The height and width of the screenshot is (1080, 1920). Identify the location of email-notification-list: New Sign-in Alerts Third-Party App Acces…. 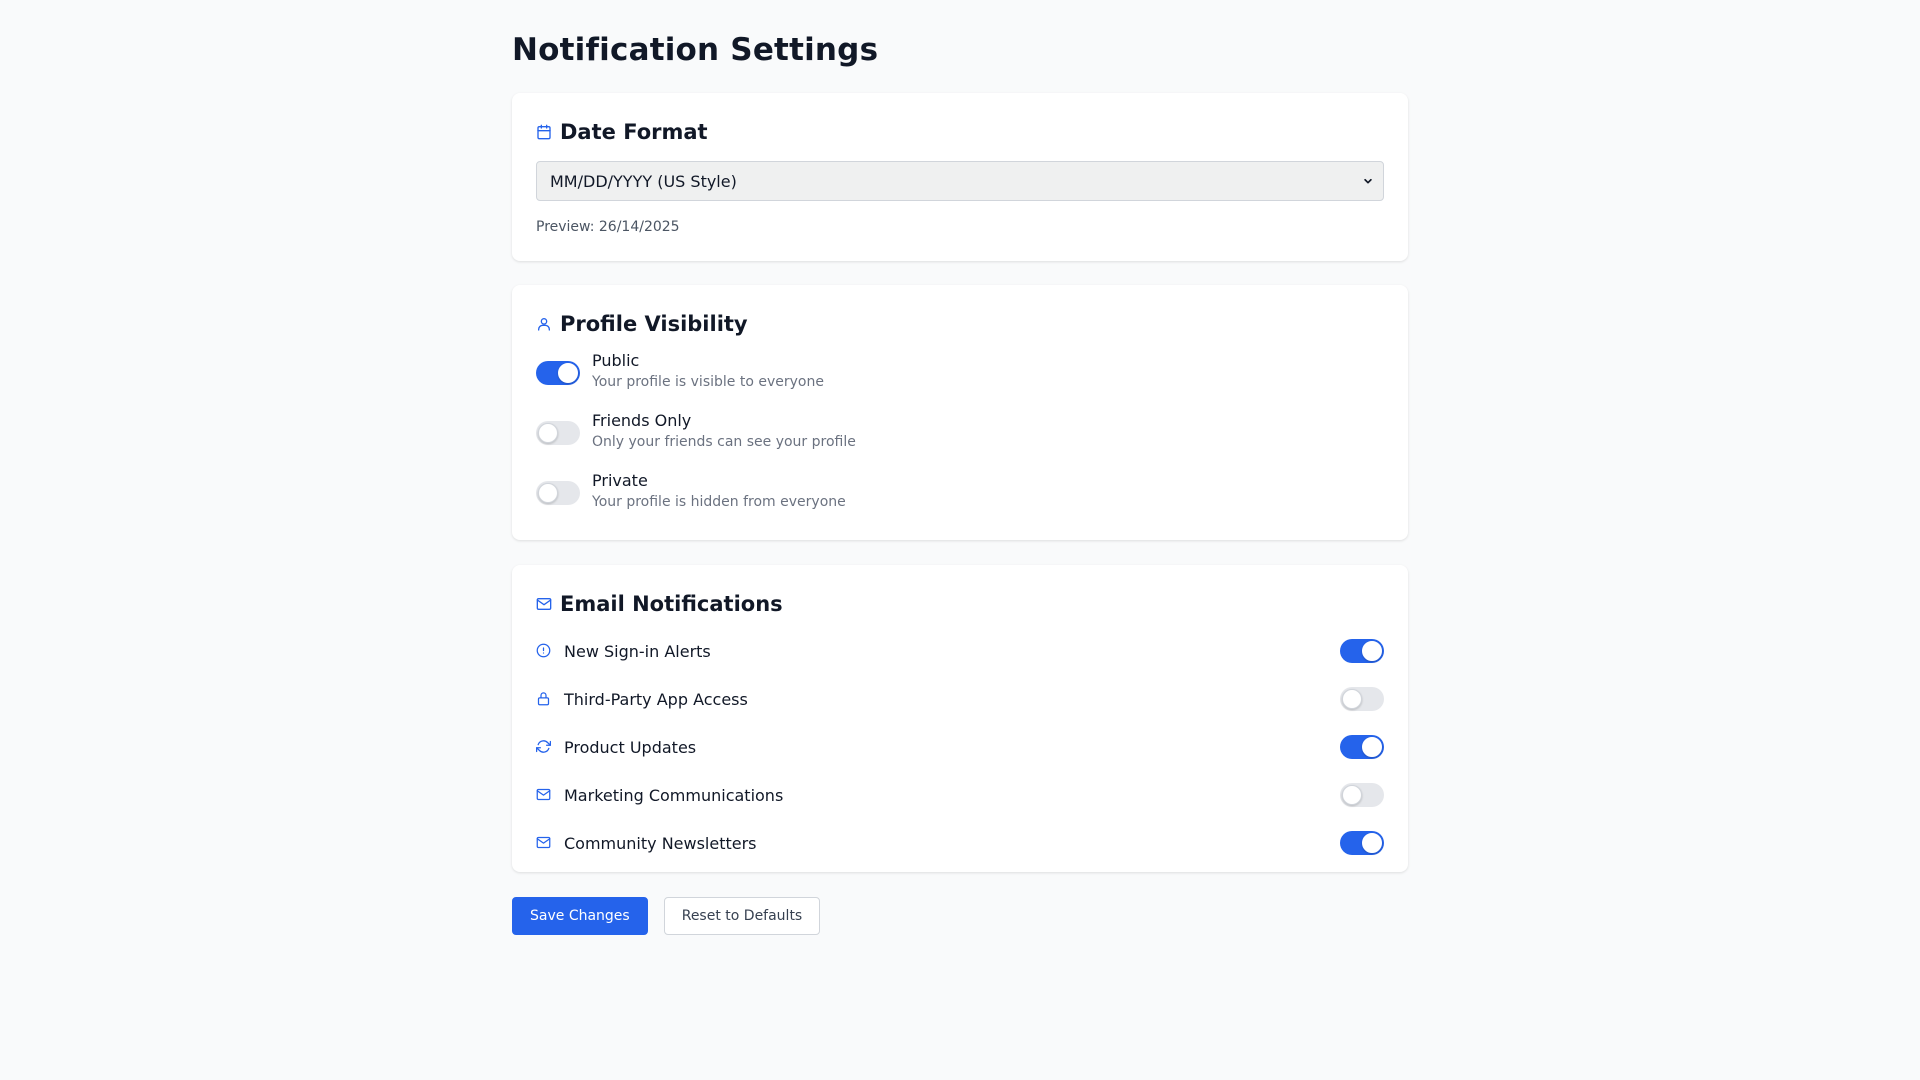
(960, 747).